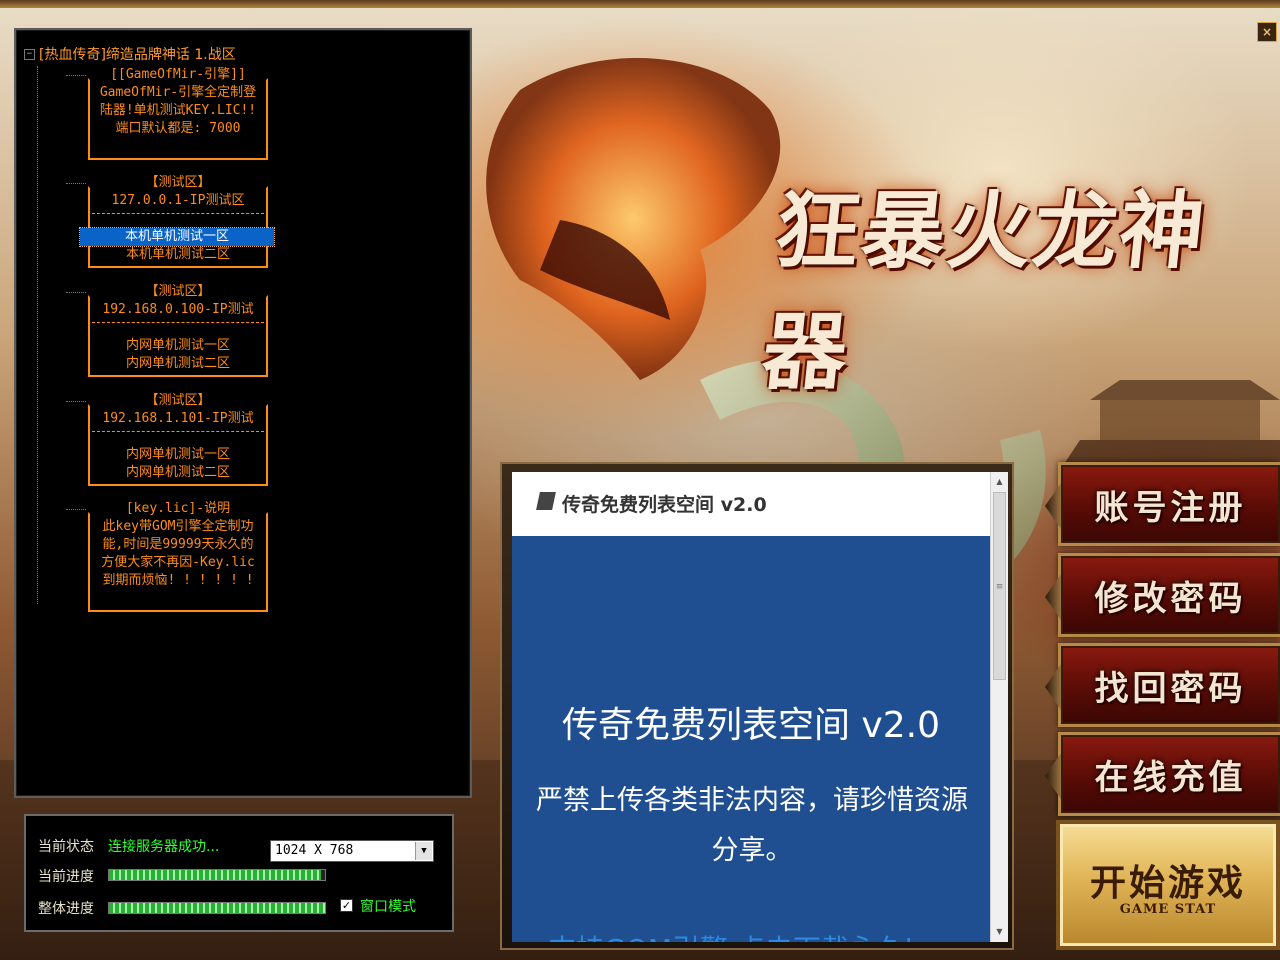  I want to click on tree-root: − [热血传奇]缔造品牌神话 1.战区, so click(244, 54).